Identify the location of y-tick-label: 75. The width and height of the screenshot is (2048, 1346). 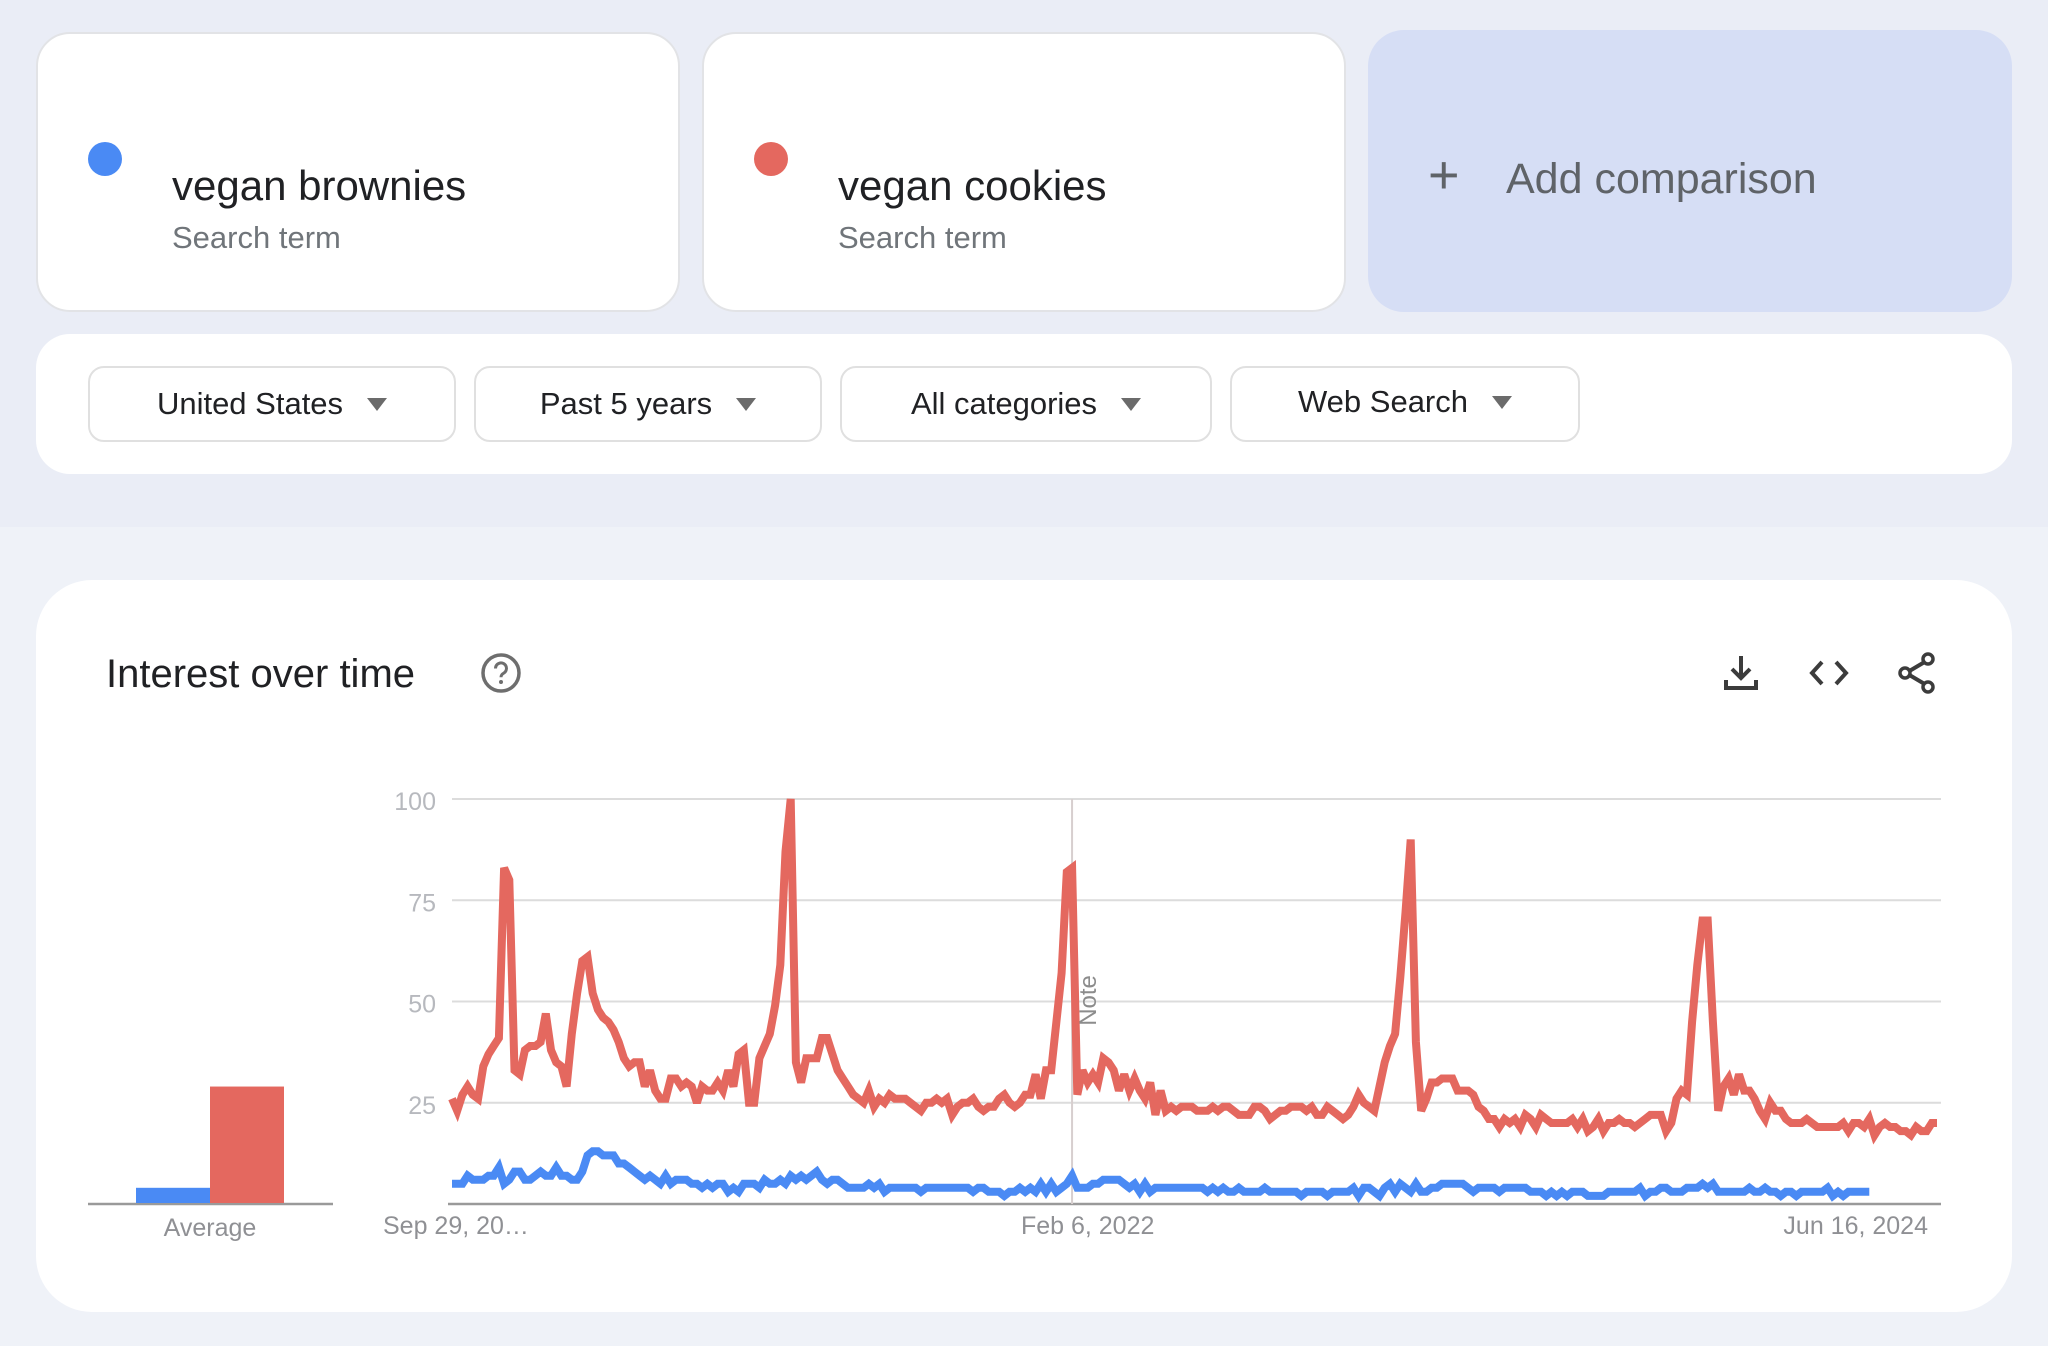
(422, 903).